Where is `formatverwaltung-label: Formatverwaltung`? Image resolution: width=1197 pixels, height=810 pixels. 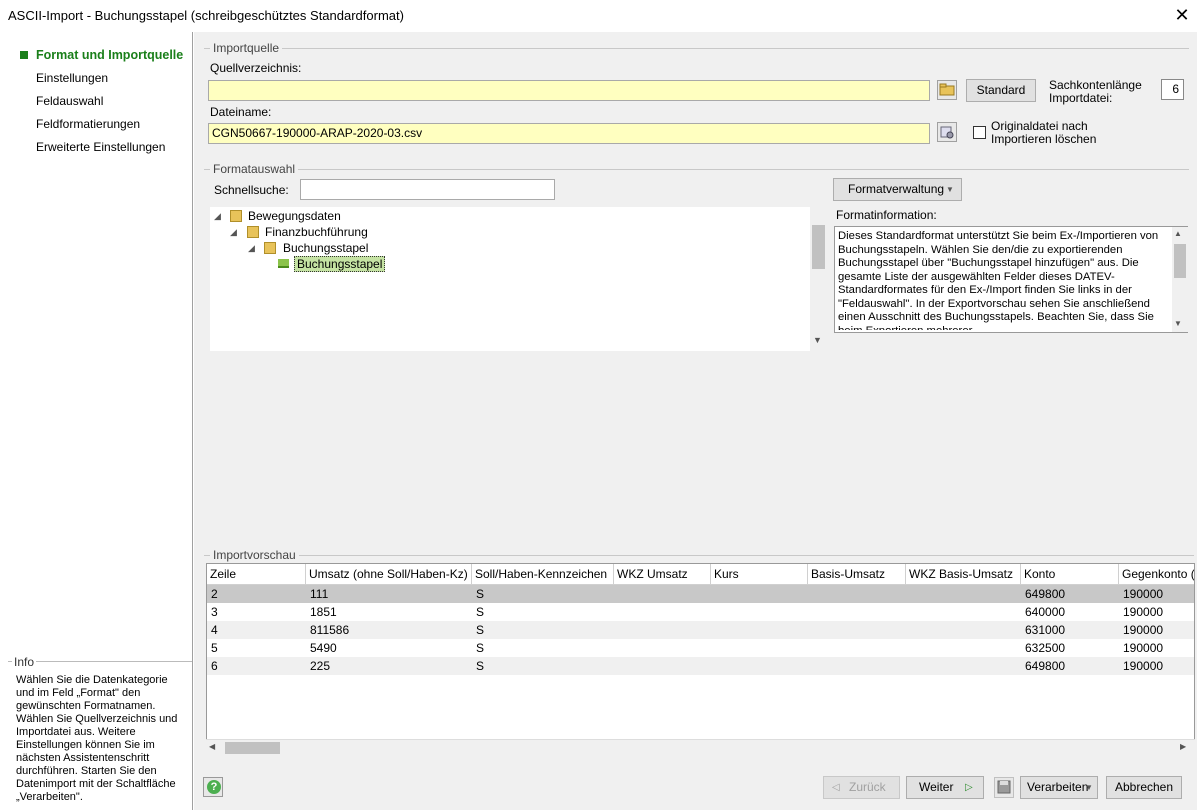
formatverwaltung-label: Formatverwaltung is located at coordinates (896, 189).